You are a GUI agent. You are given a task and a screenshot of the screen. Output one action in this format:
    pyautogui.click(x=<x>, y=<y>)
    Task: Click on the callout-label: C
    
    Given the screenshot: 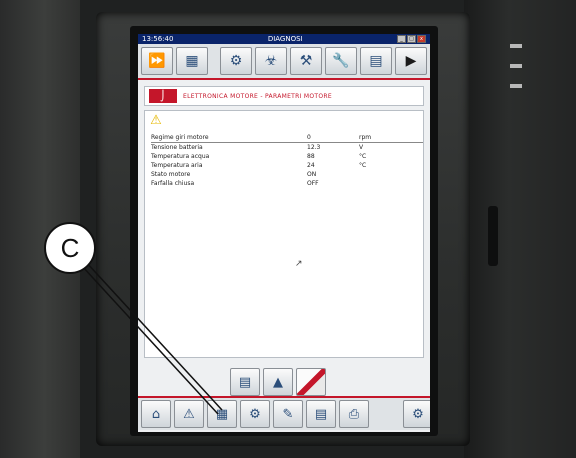 What is the action you would take?
    pyautogui.click(x=70, y=248)
    